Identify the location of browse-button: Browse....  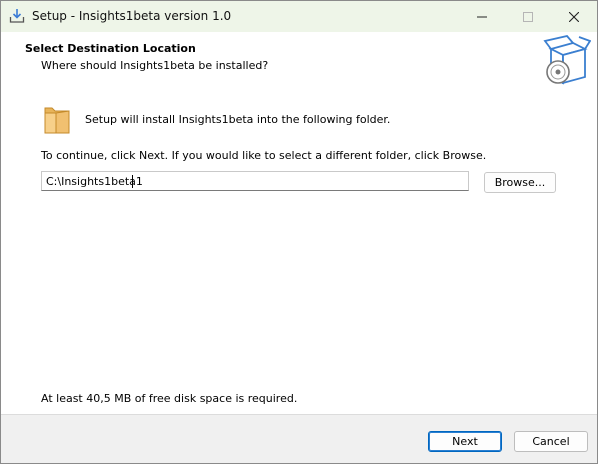
(520, 182).